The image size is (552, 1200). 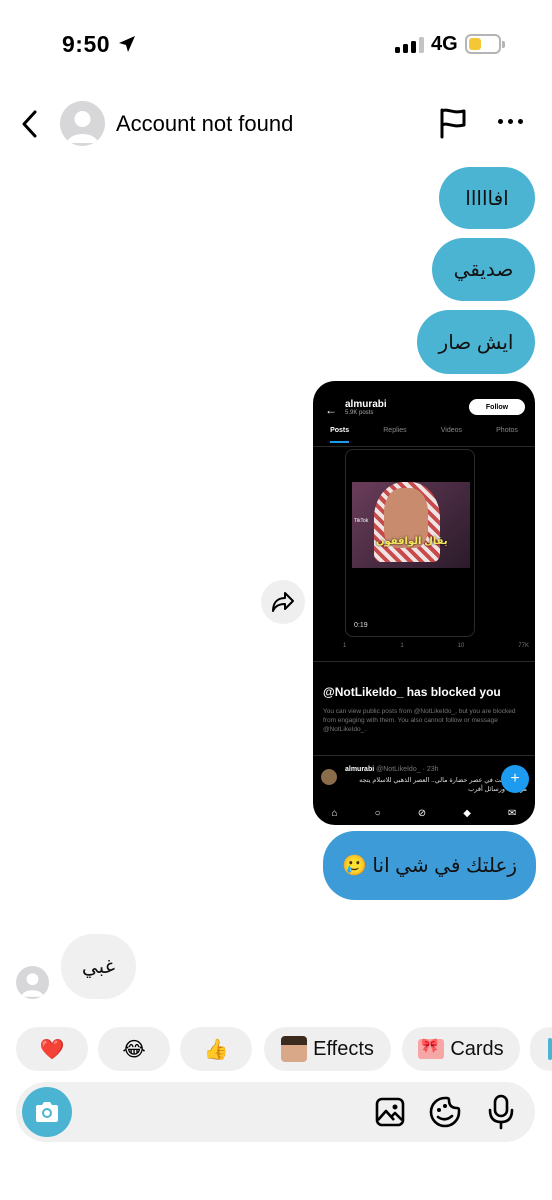 I want to click on reply-author: almurabi @NotLikeIdo_ · 23h, so click(x=392, y=769).